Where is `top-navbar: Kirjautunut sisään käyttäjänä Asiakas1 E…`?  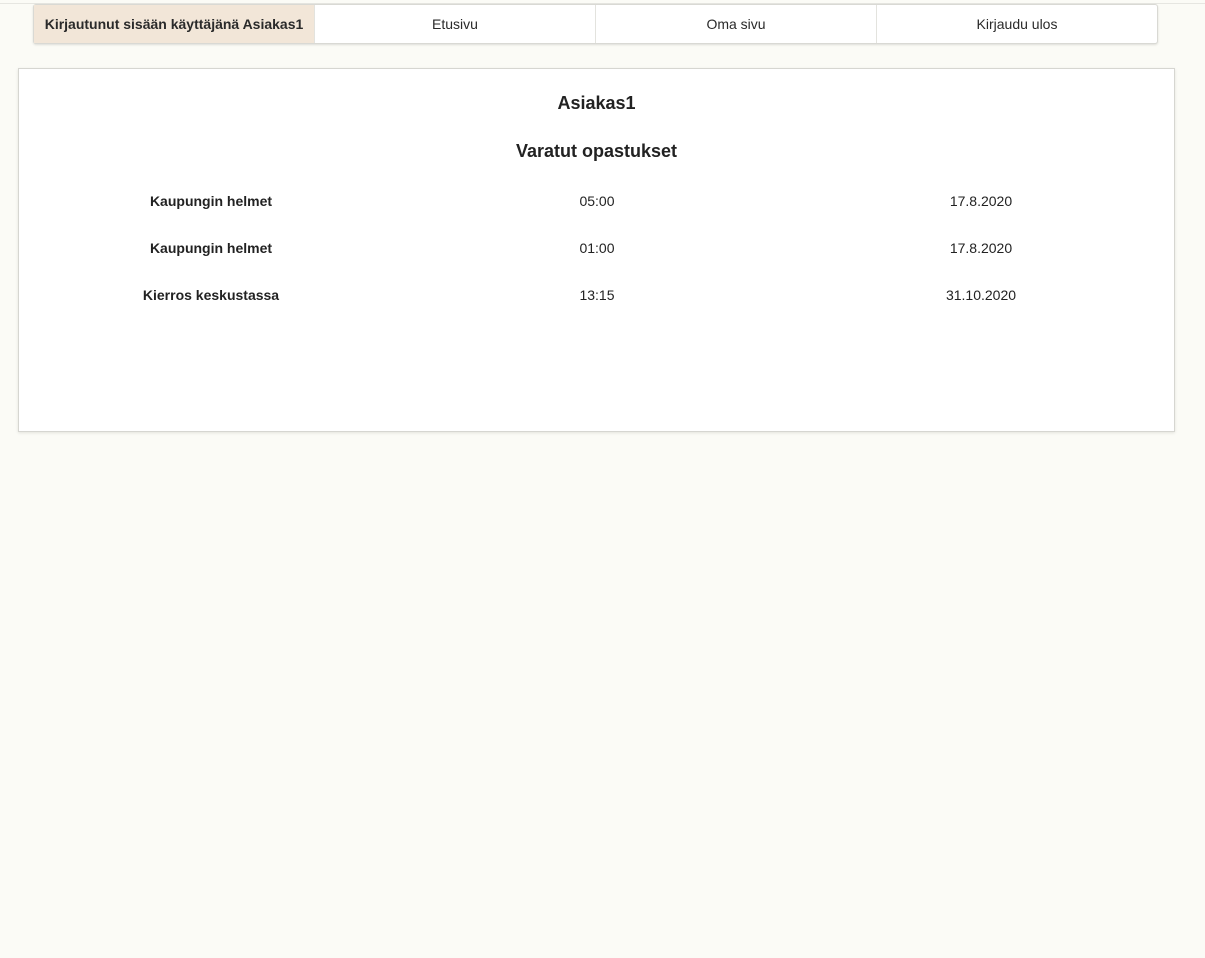
top-navbar: Kirjautunut sisään käyttäjänä Asiakas1 E… is located at coordinates (595, 24).